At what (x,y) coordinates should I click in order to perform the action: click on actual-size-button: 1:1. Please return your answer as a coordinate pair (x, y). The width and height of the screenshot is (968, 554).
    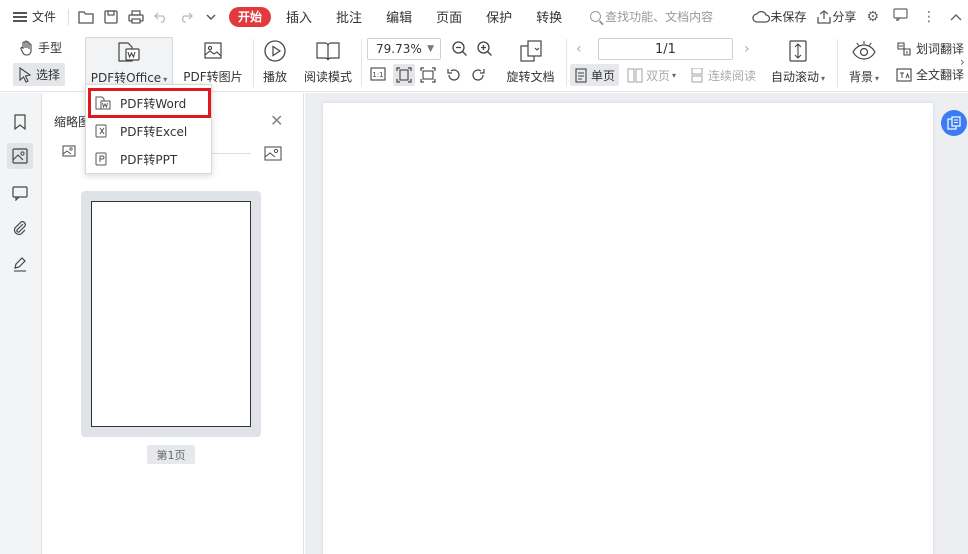
    Looking at the image, I should click on (378, 74).